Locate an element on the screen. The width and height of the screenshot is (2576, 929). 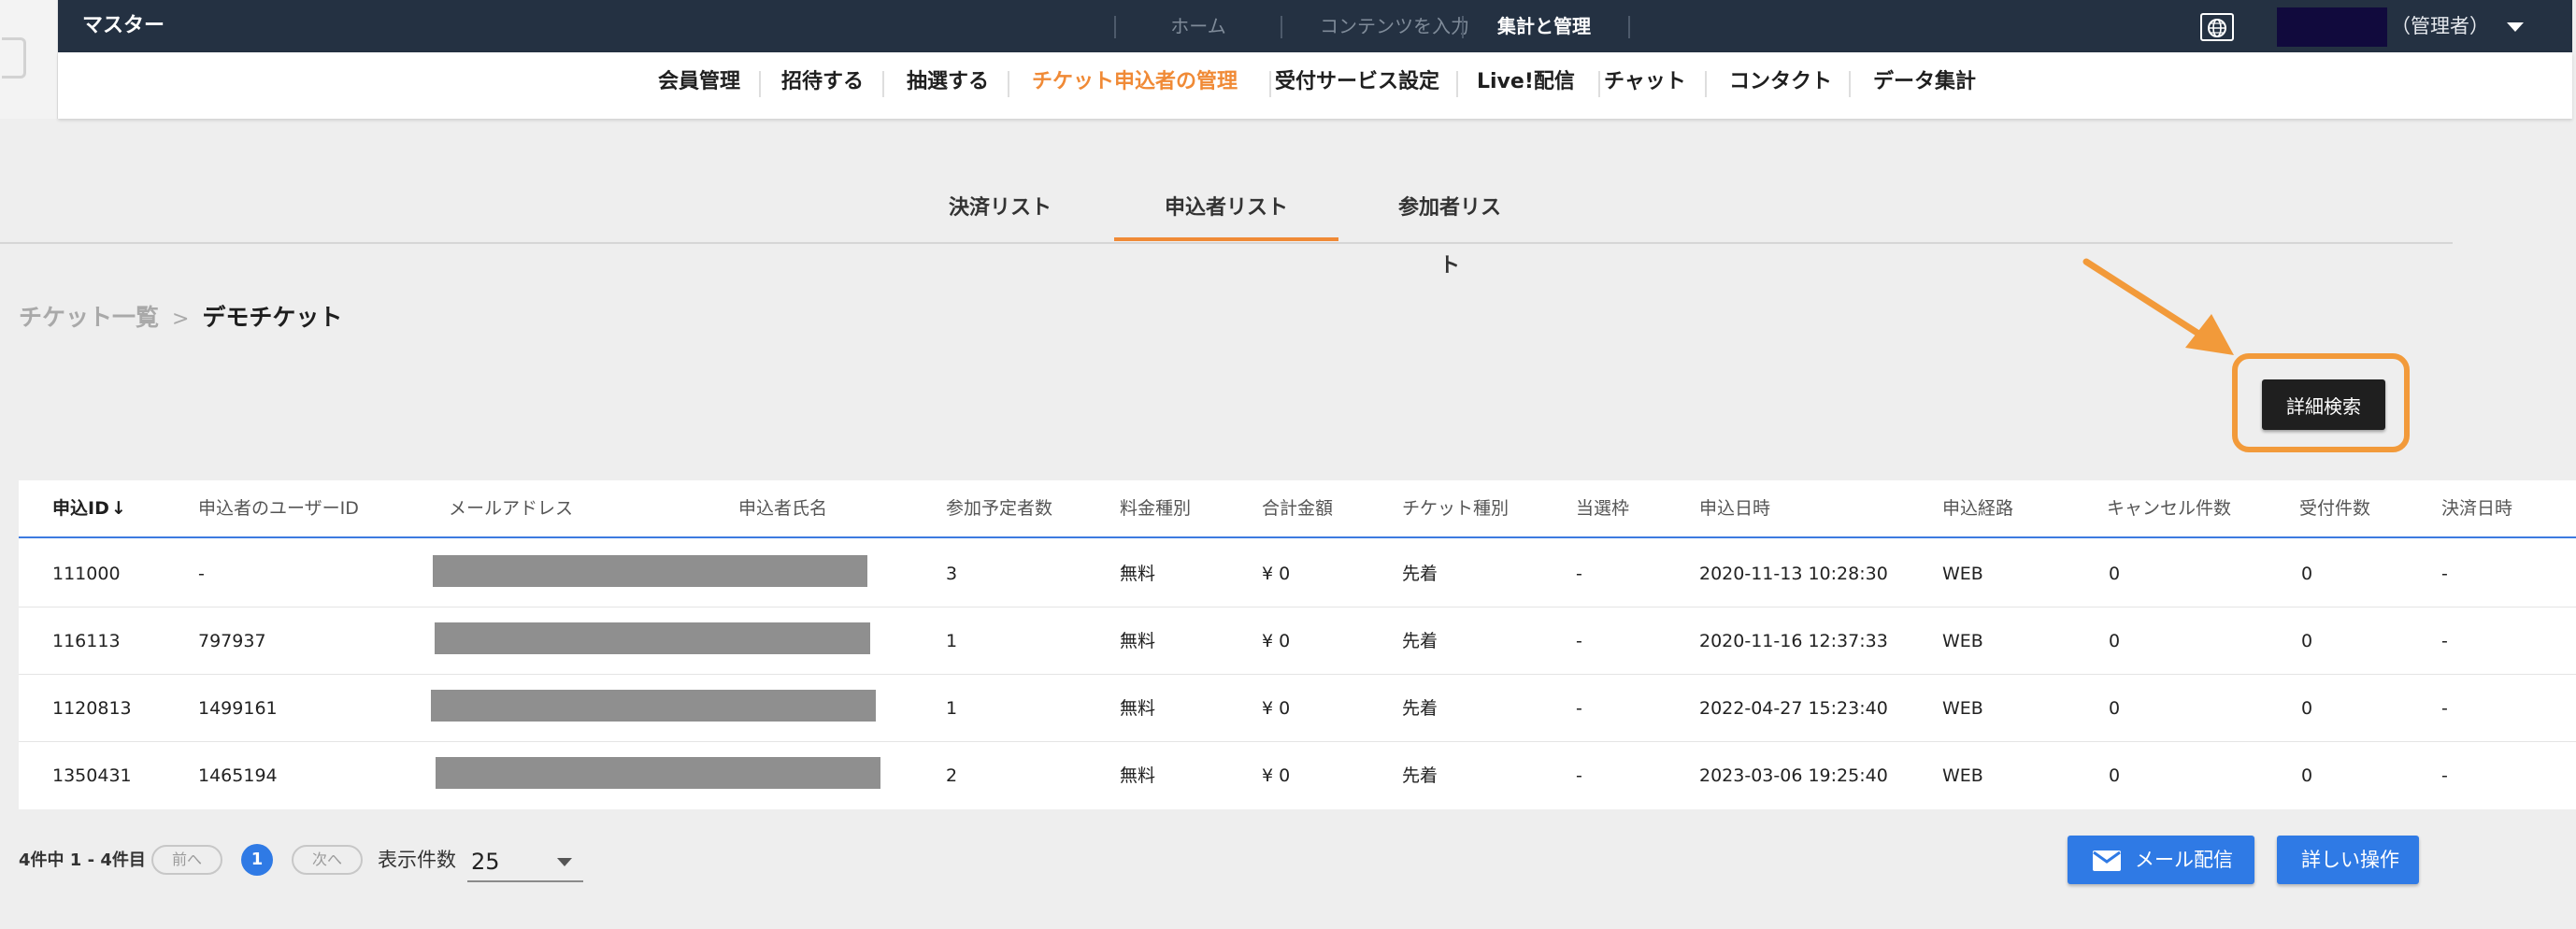
subnav-live-streaming: Live!配信 is located at coordinates (1526, 82).